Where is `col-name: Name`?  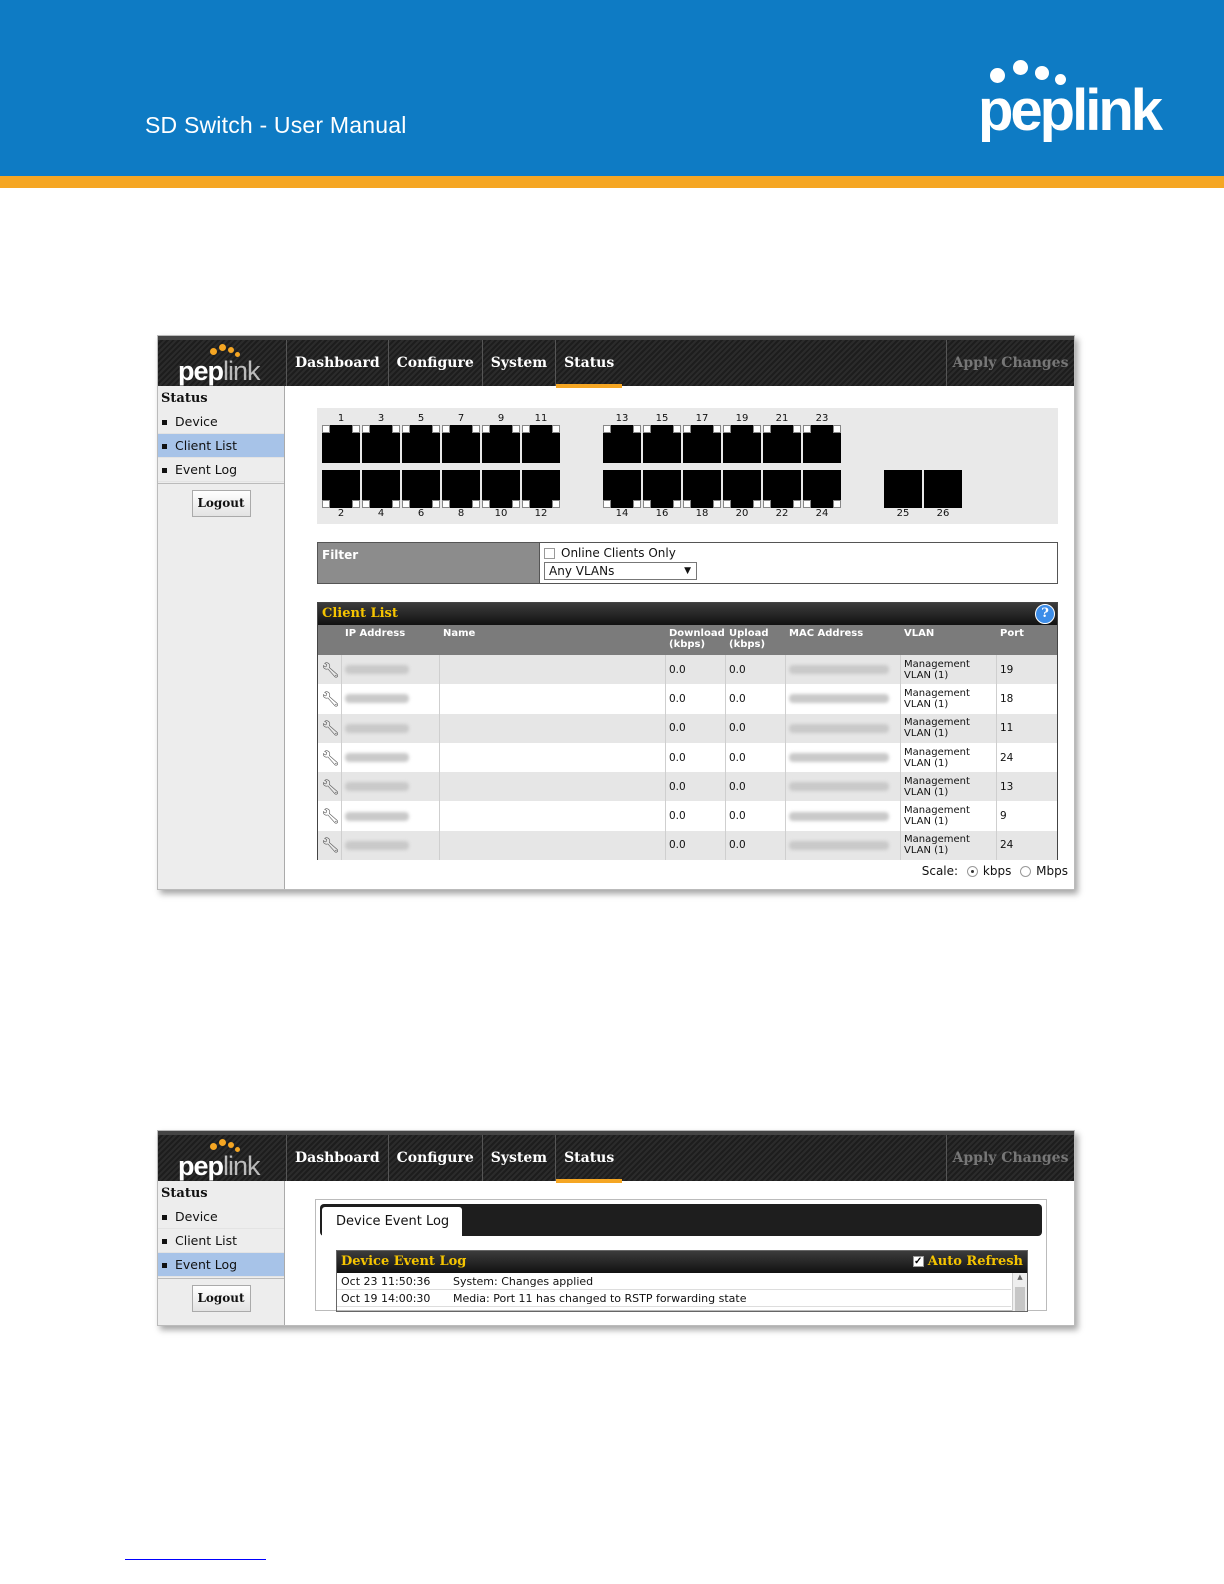
col-name: Name is located at coordinates (553, 640).